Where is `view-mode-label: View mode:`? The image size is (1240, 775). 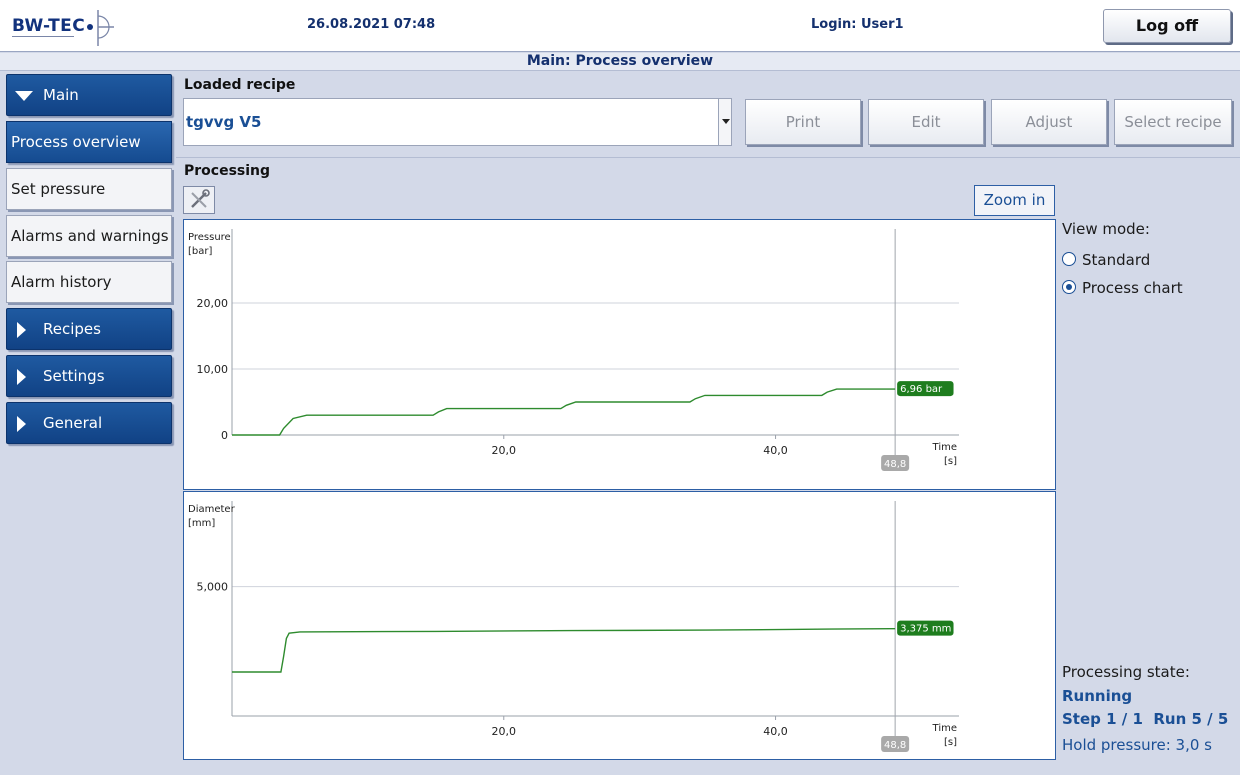
view-mode-label: View mode: is located at coordinates (1106, 229).